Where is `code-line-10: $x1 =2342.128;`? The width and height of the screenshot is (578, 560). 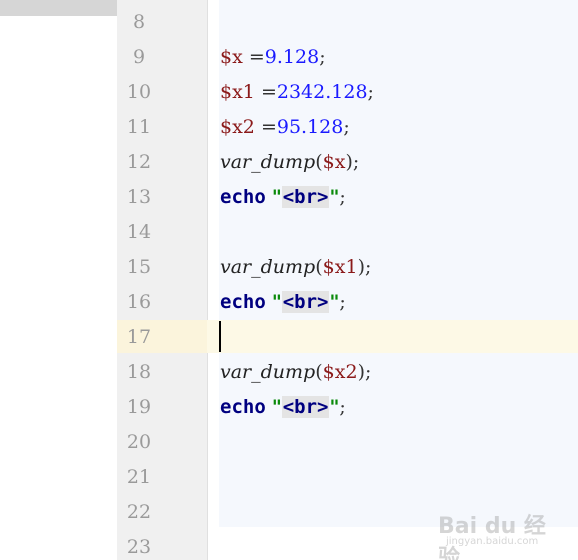 code-line-10: $x1 =2342.128; is located at coordinates (297, 92).